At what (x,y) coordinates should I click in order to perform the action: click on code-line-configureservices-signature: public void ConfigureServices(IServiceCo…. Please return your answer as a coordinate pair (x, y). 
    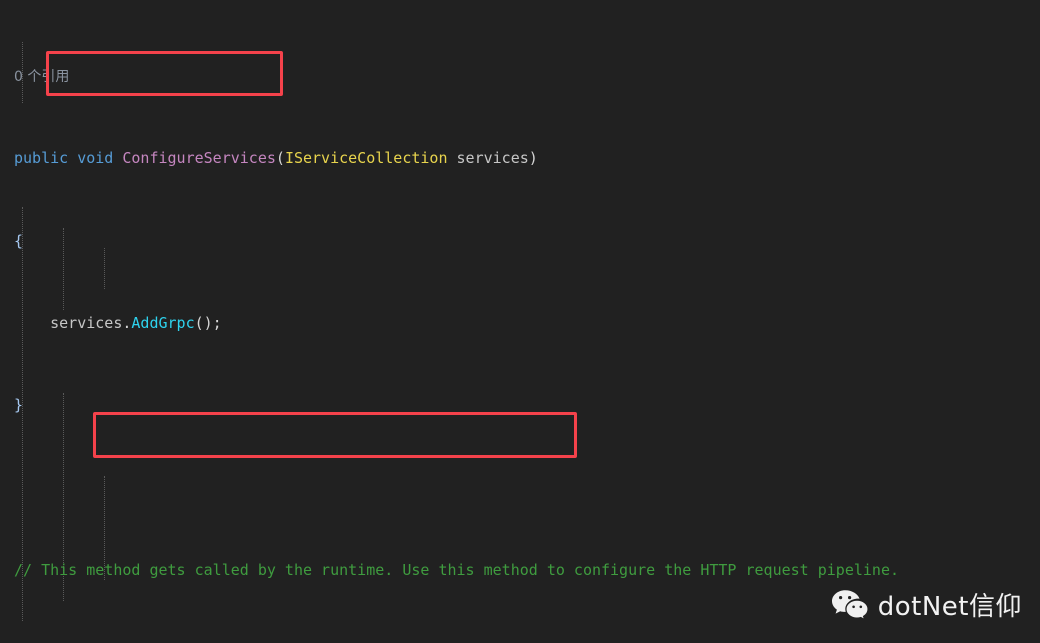
    Looking at the image, I should click on (276, 158).